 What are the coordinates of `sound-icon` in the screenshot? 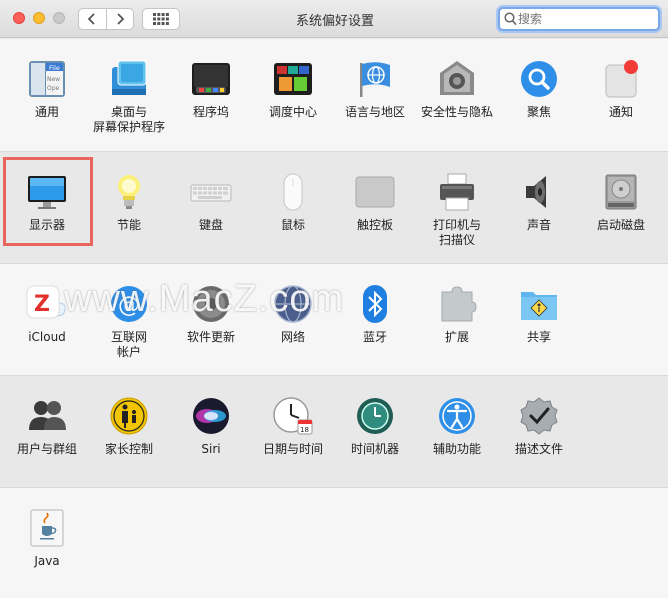 It's located at (536, 192).